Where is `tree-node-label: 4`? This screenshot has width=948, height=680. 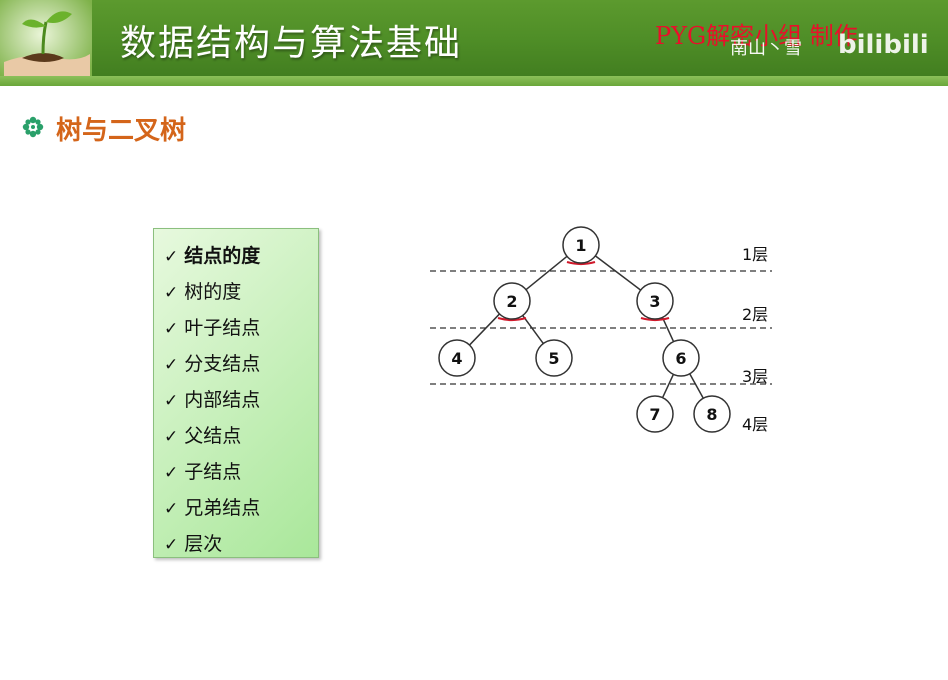
tree-node-label: 4 is located at coordinates (456, 358).